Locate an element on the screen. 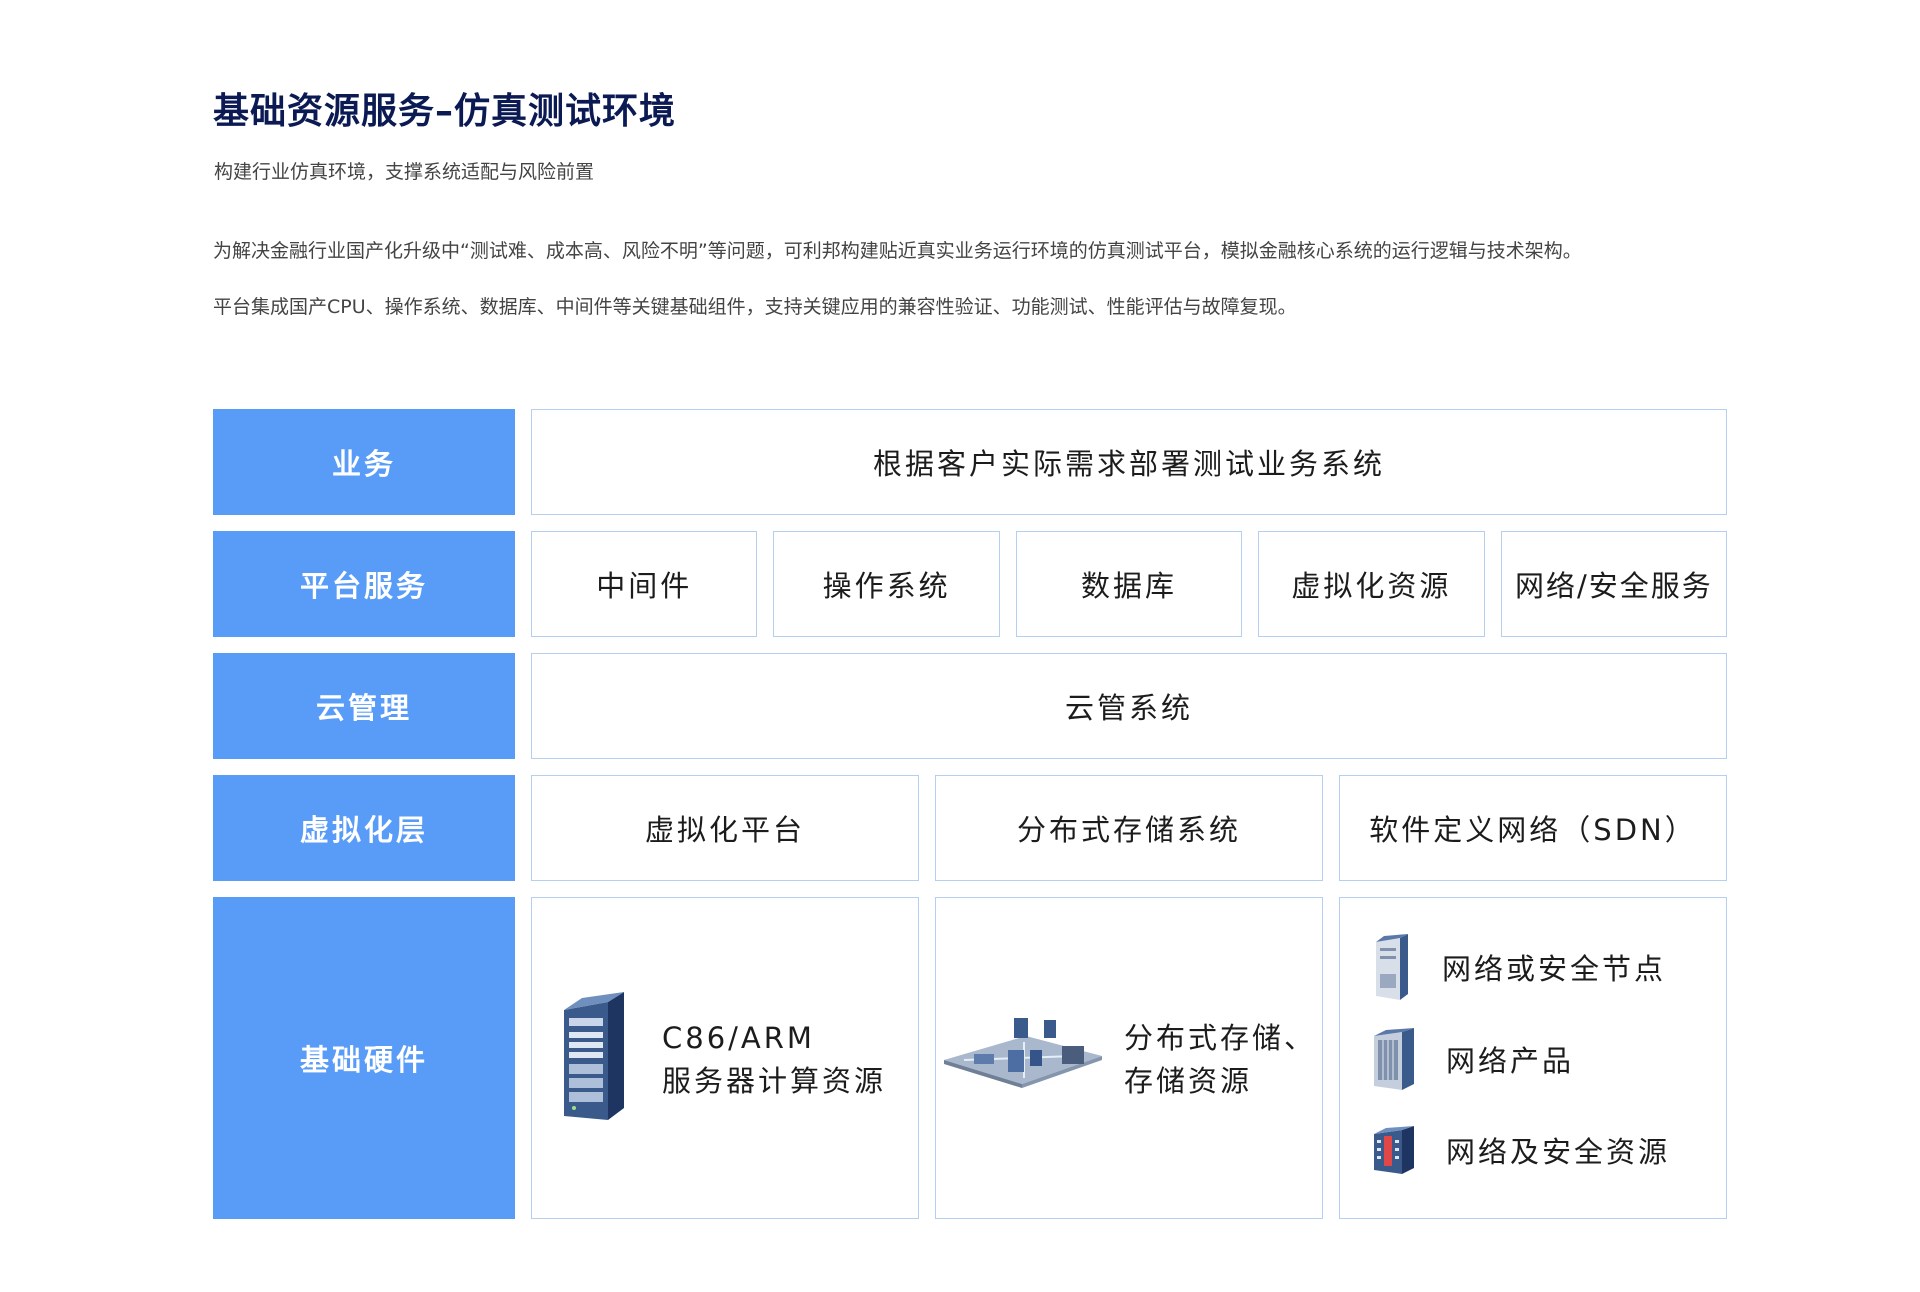  layer-virtualization: 虚拟化层 虚拟化平台 分布式存储系统 软件定义网络（SDN） is located at coordinates (970, 828).